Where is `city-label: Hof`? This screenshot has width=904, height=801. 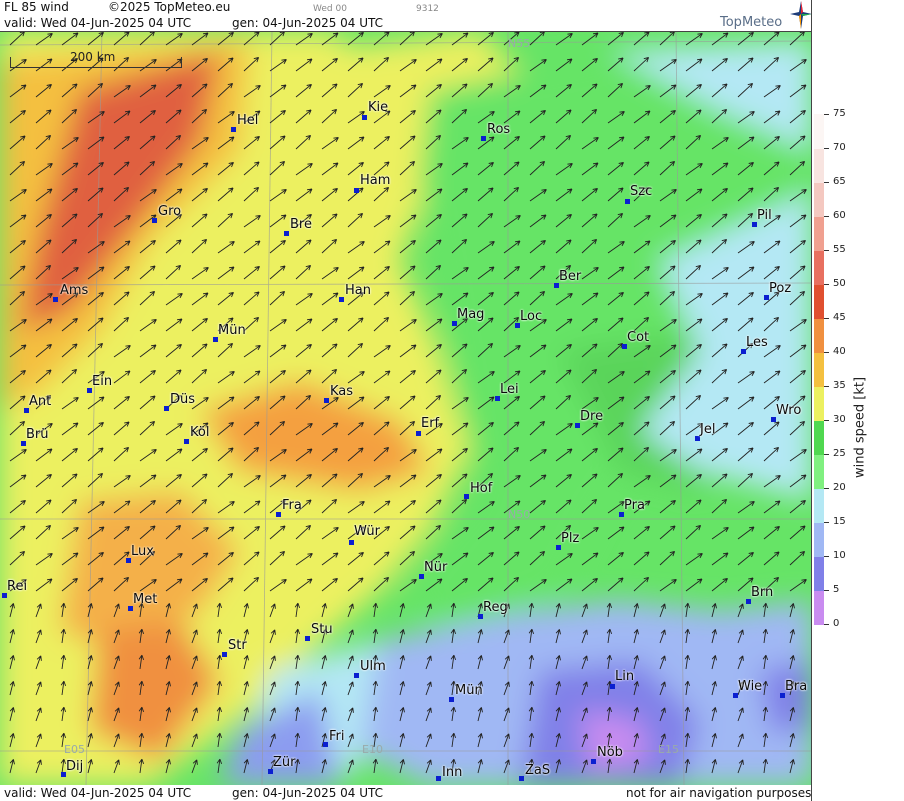 city-label: Hof is located at coordinates (481, 488).